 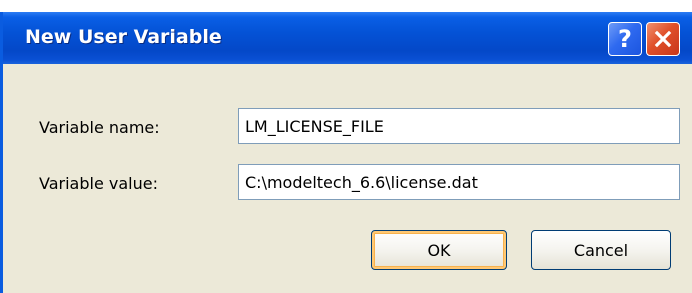 I want to click on ok-button: OK, so click(x=439, y=250).